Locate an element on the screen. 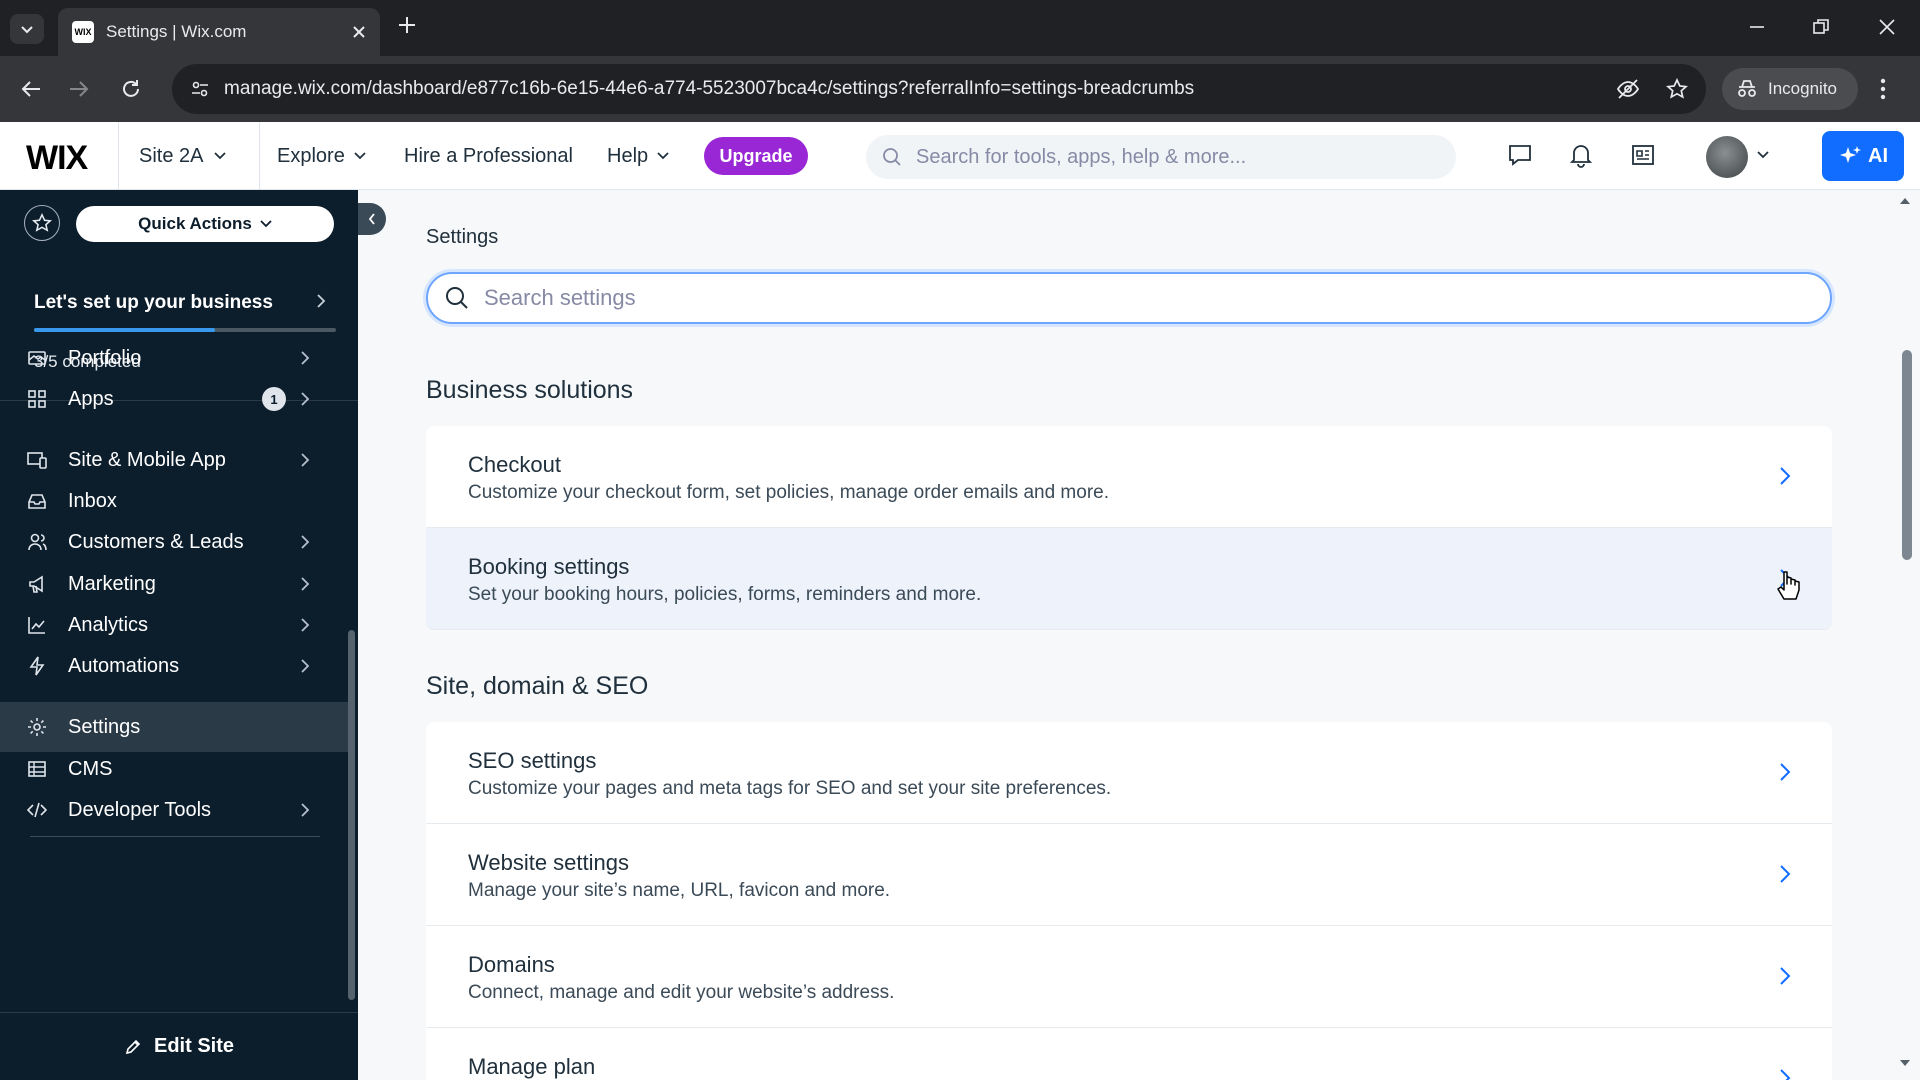  account-chevron-down-icon is located at coordinates (1763, 155).